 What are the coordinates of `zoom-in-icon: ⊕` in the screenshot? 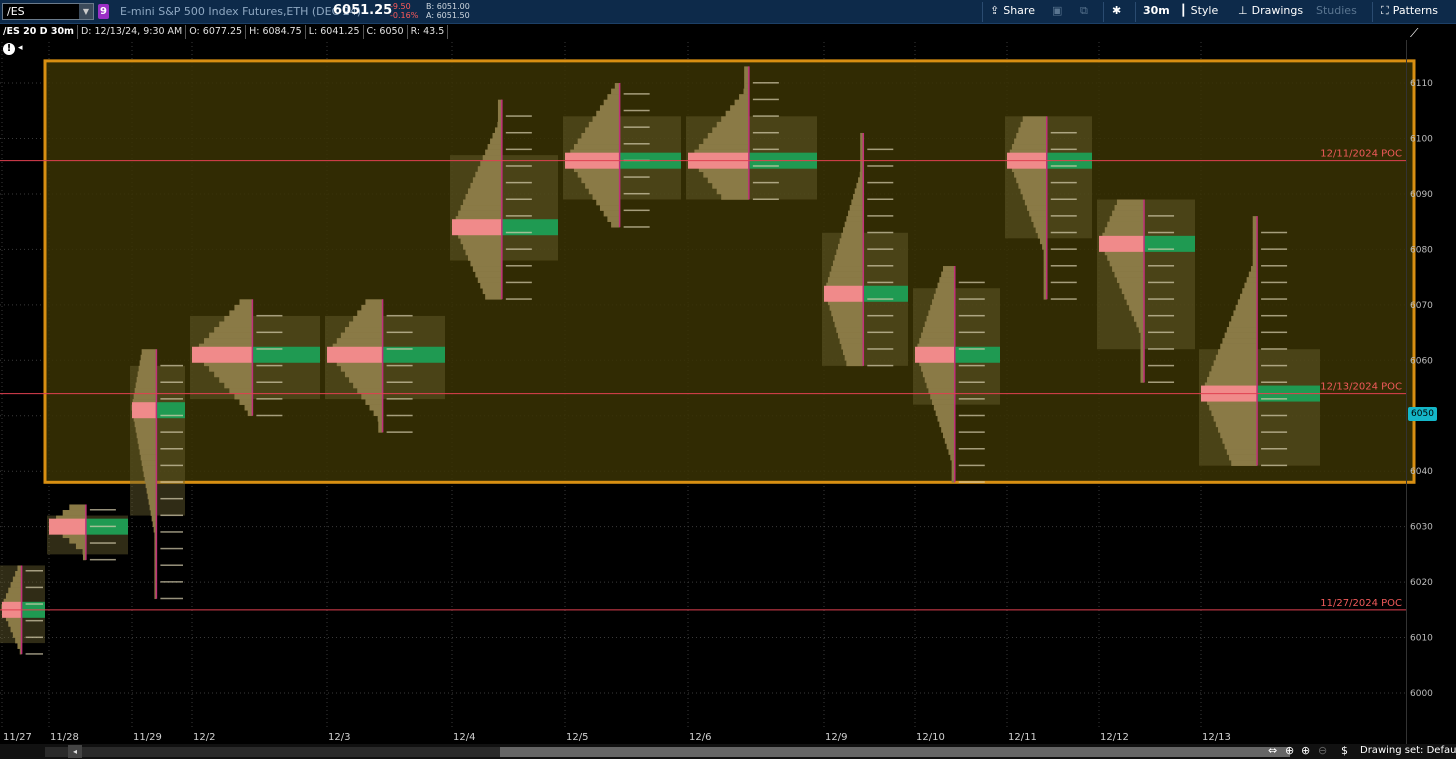 It's located at (1305, 750).